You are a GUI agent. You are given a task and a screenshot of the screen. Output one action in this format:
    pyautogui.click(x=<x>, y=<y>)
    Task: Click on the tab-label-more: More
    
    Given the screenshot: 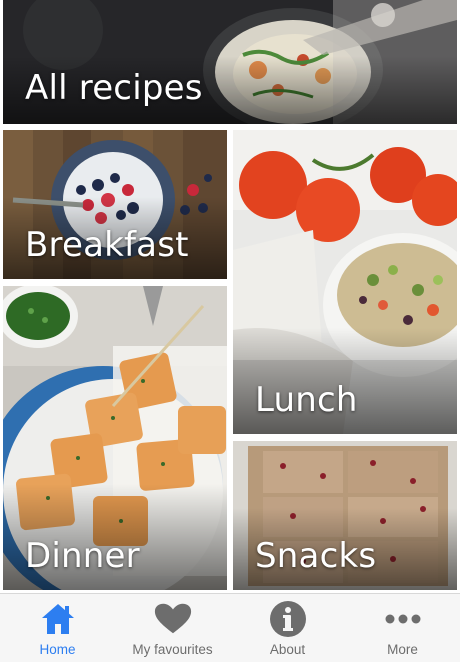 What is the action you would take?
    pyautogui.click(x=402, y=649)
    